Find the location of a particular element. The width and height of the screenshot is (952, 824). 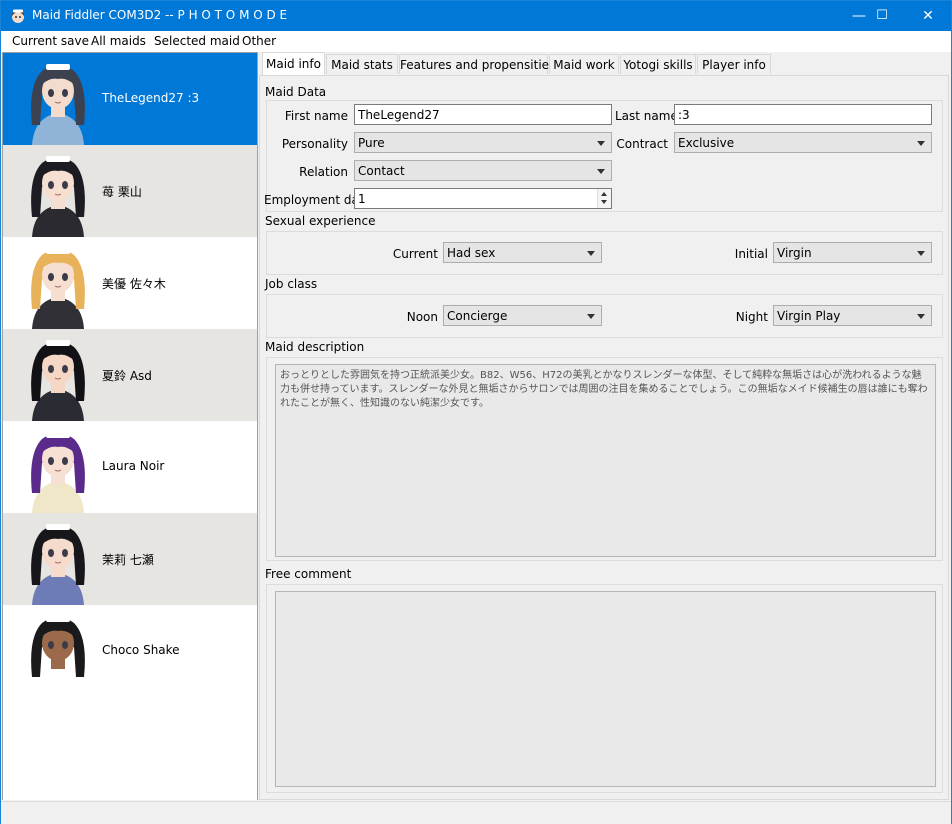

tab-features-propensities: Features and propensities is located at coordinates (477, 64).